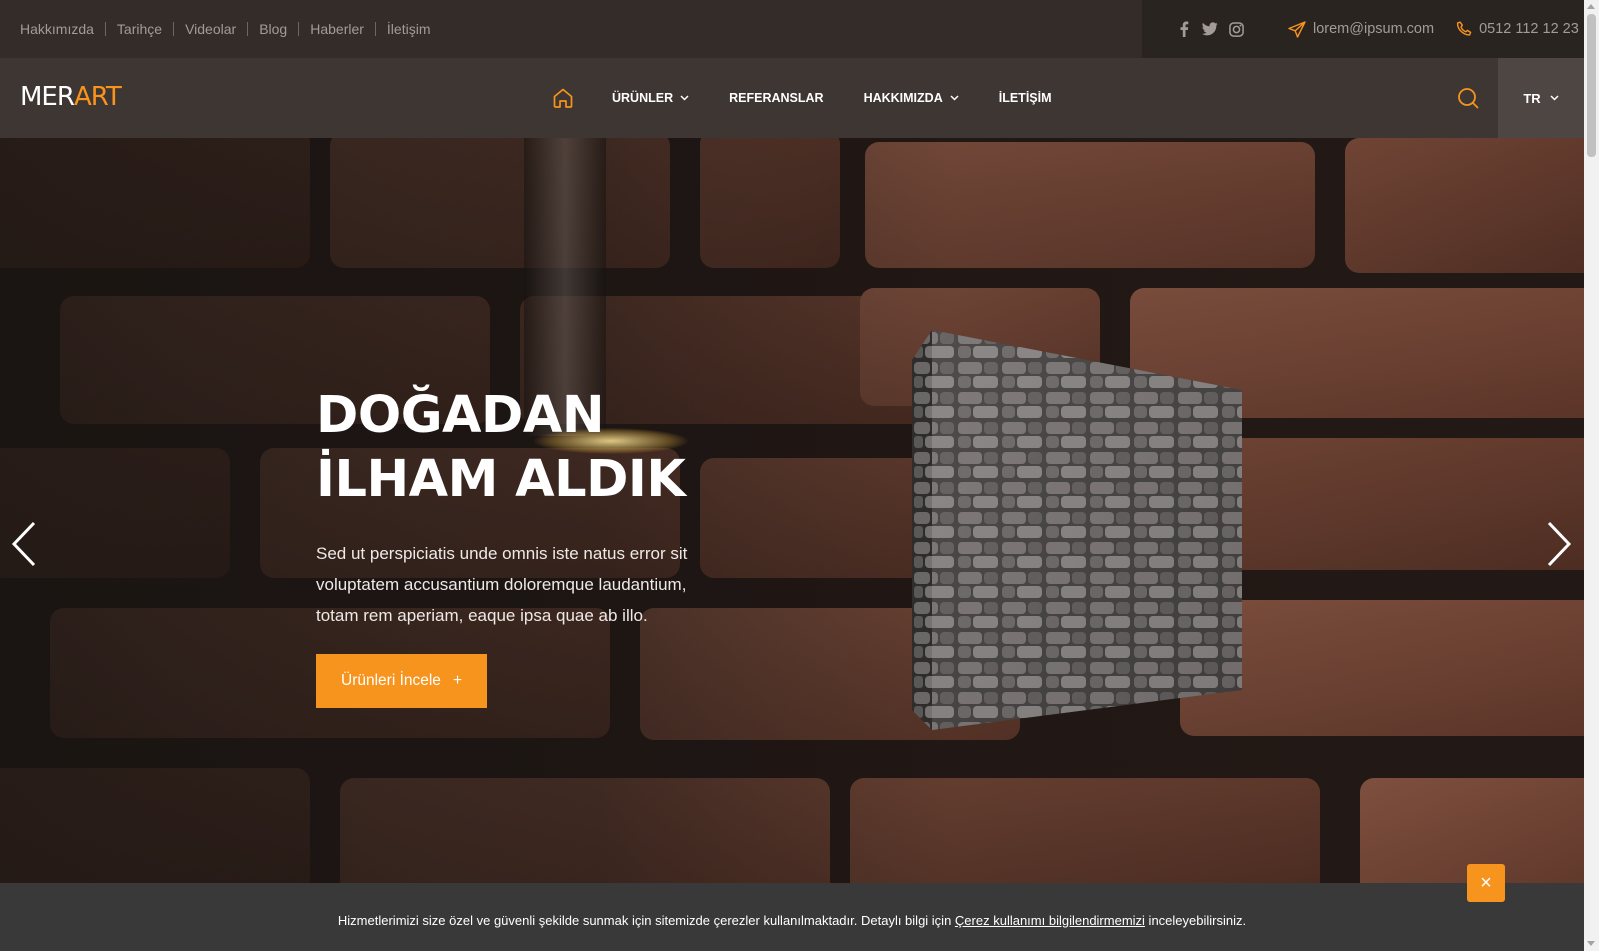 The width and height of the screenshot is (1599, 951). I want to click on menu-item-referanslar: REFERANSLAR, so click(776, 98).